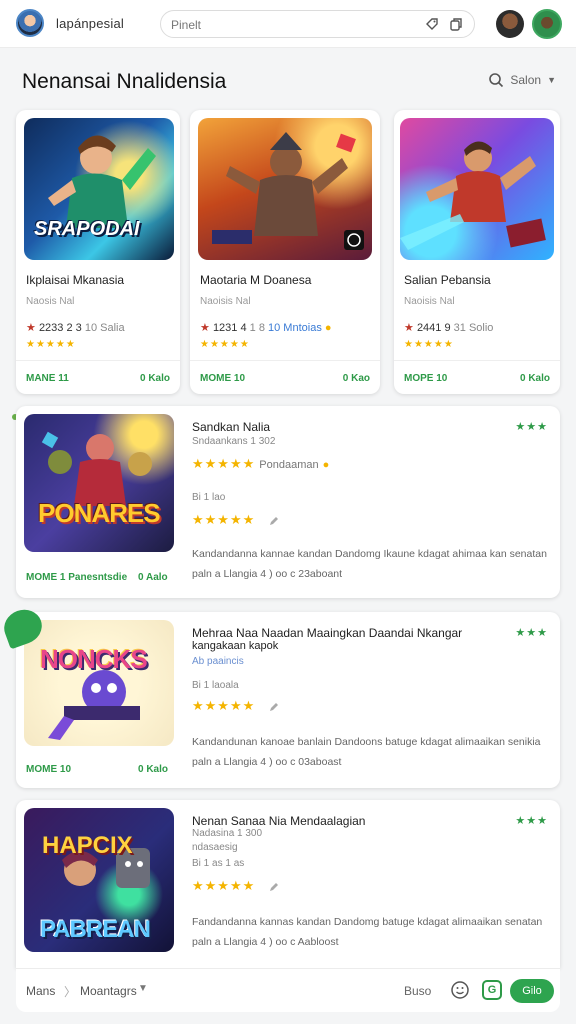  I want to click on rating-count: 31 Solio, so click(473, 328).